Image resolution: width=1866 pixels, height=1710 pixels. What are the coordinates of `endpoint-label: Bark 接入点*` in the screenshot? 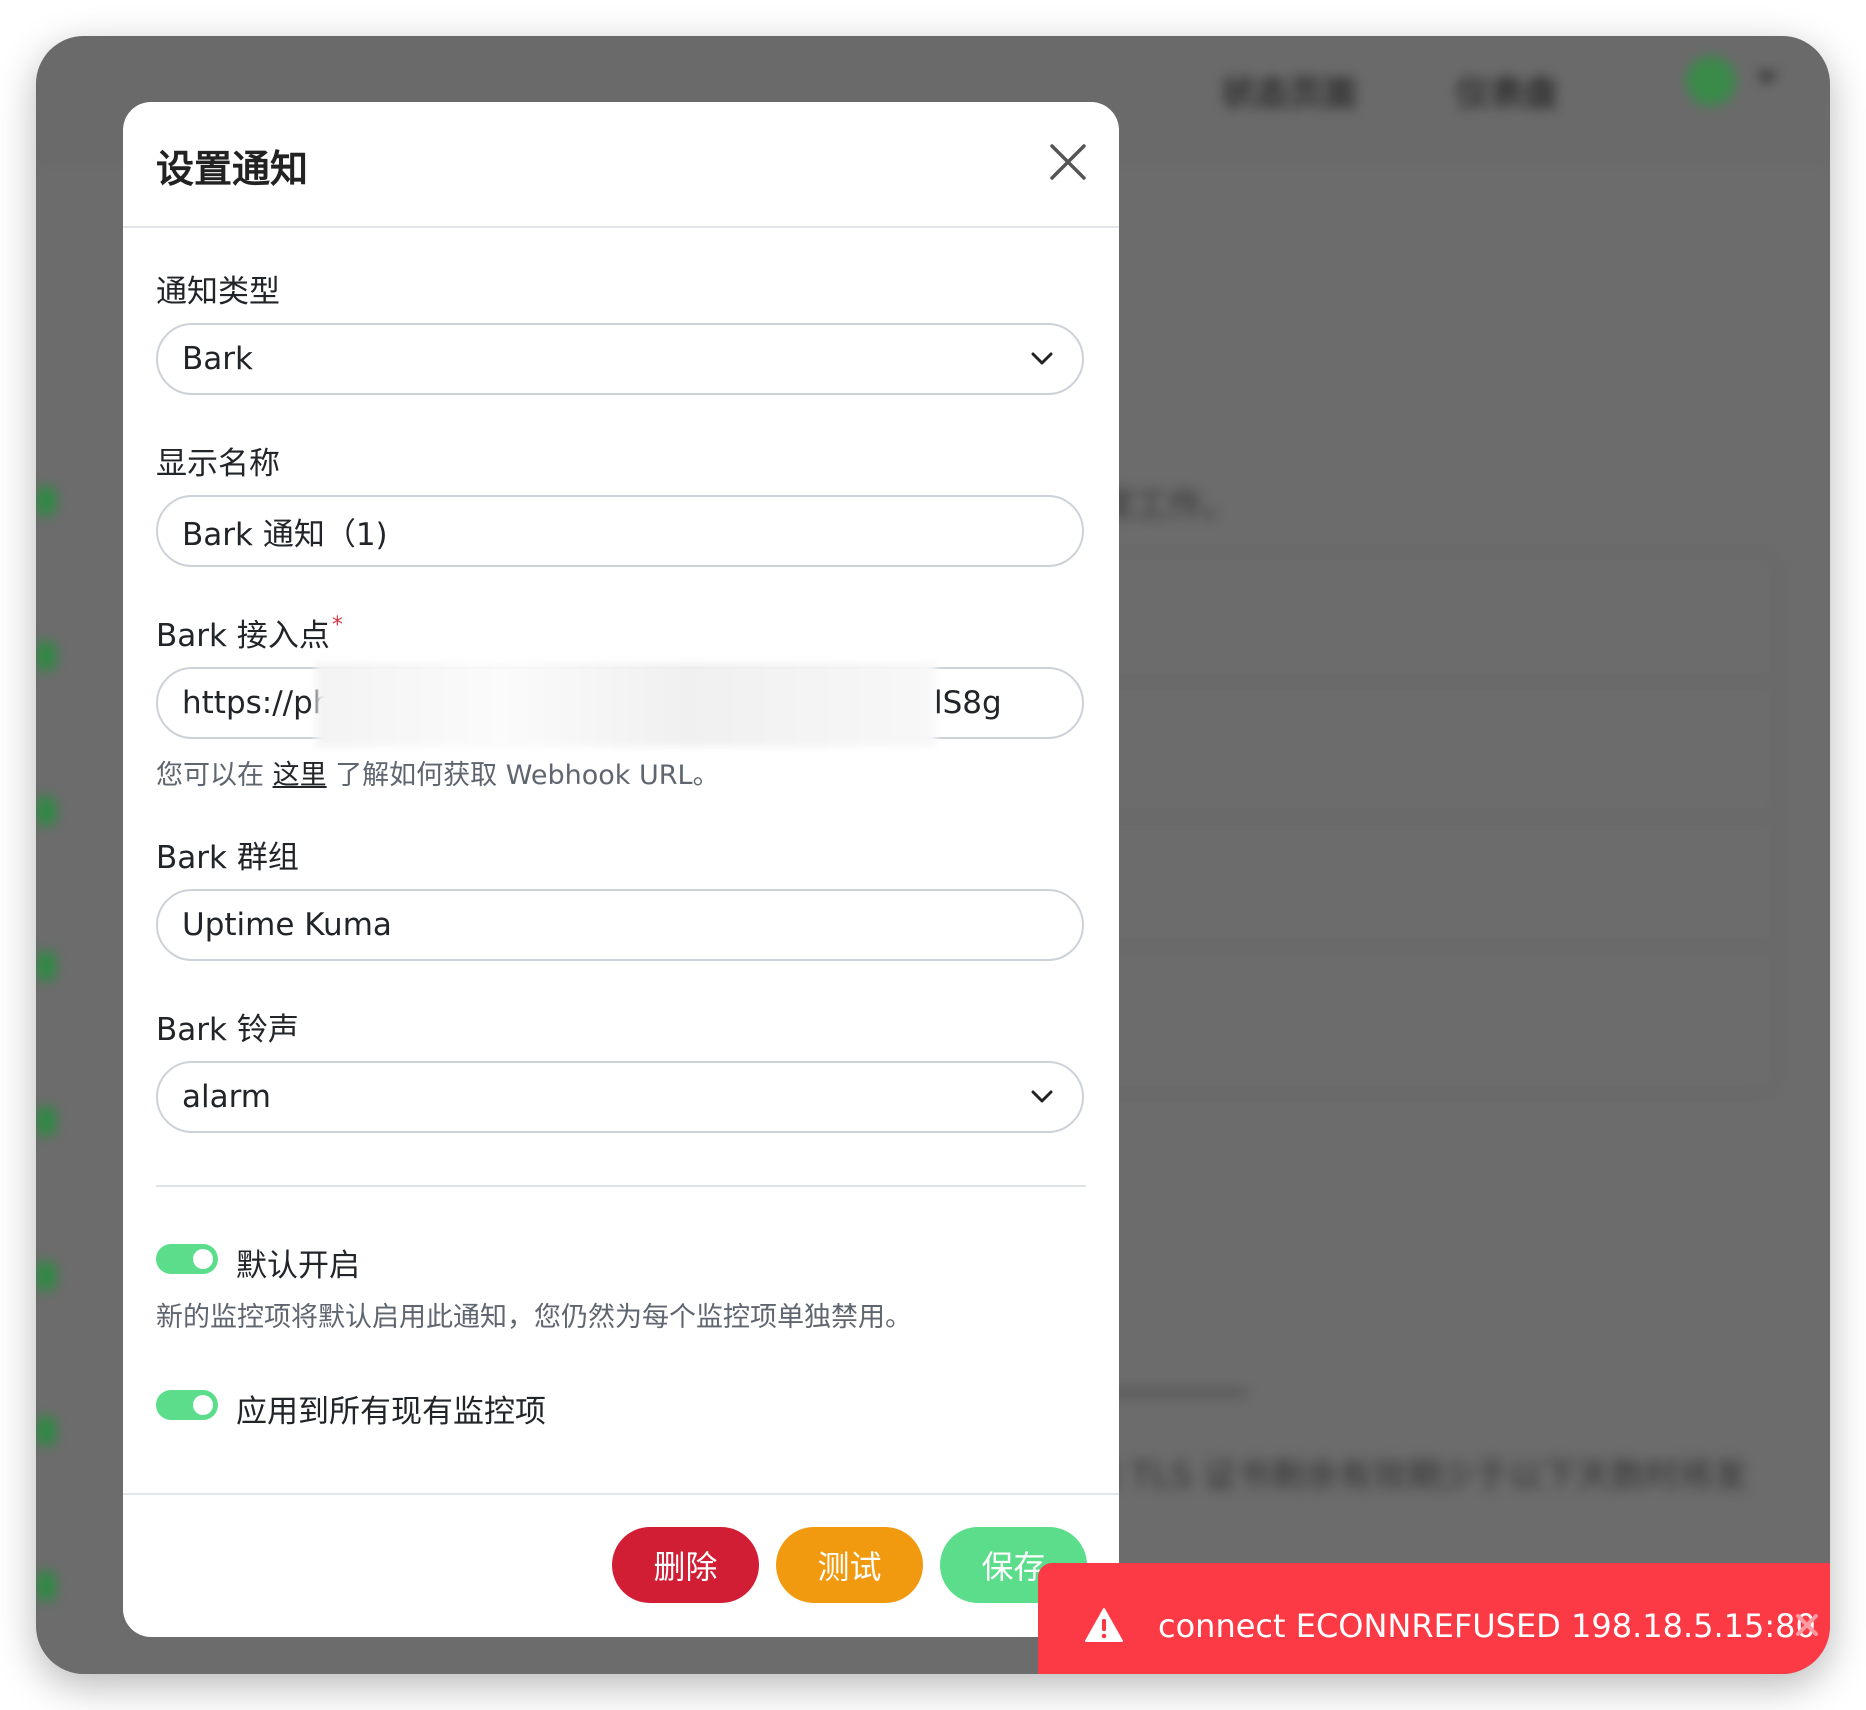 It's located at (249, 632).